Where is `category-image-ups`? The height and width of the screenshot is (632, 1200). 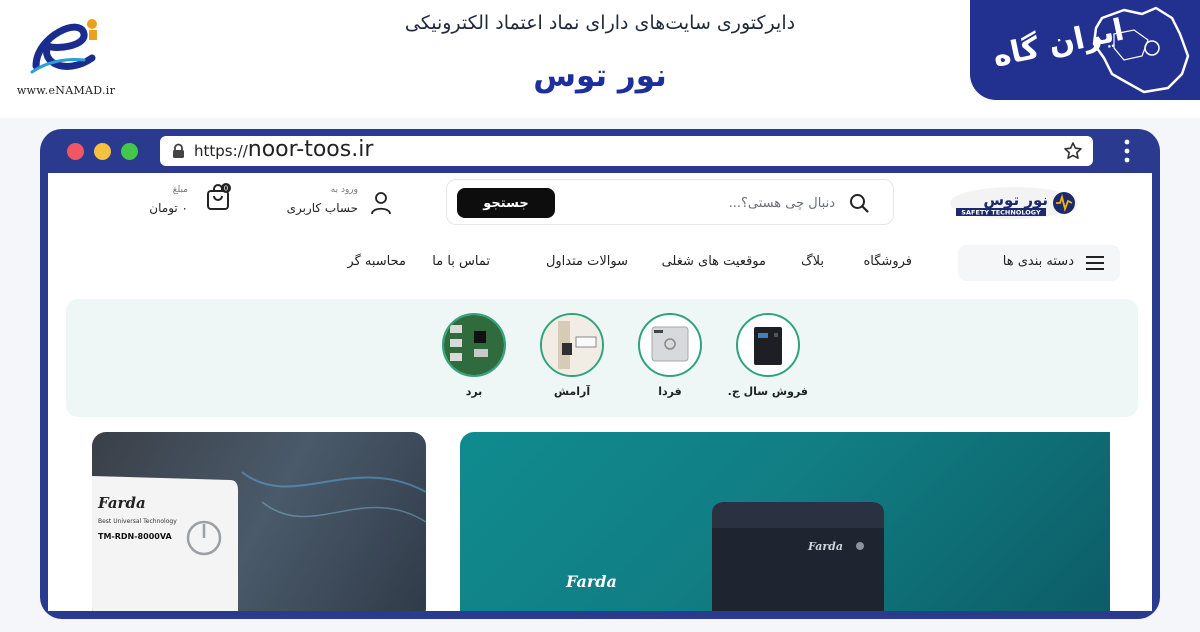 category-image-ups is located at coordinates (768, 345).